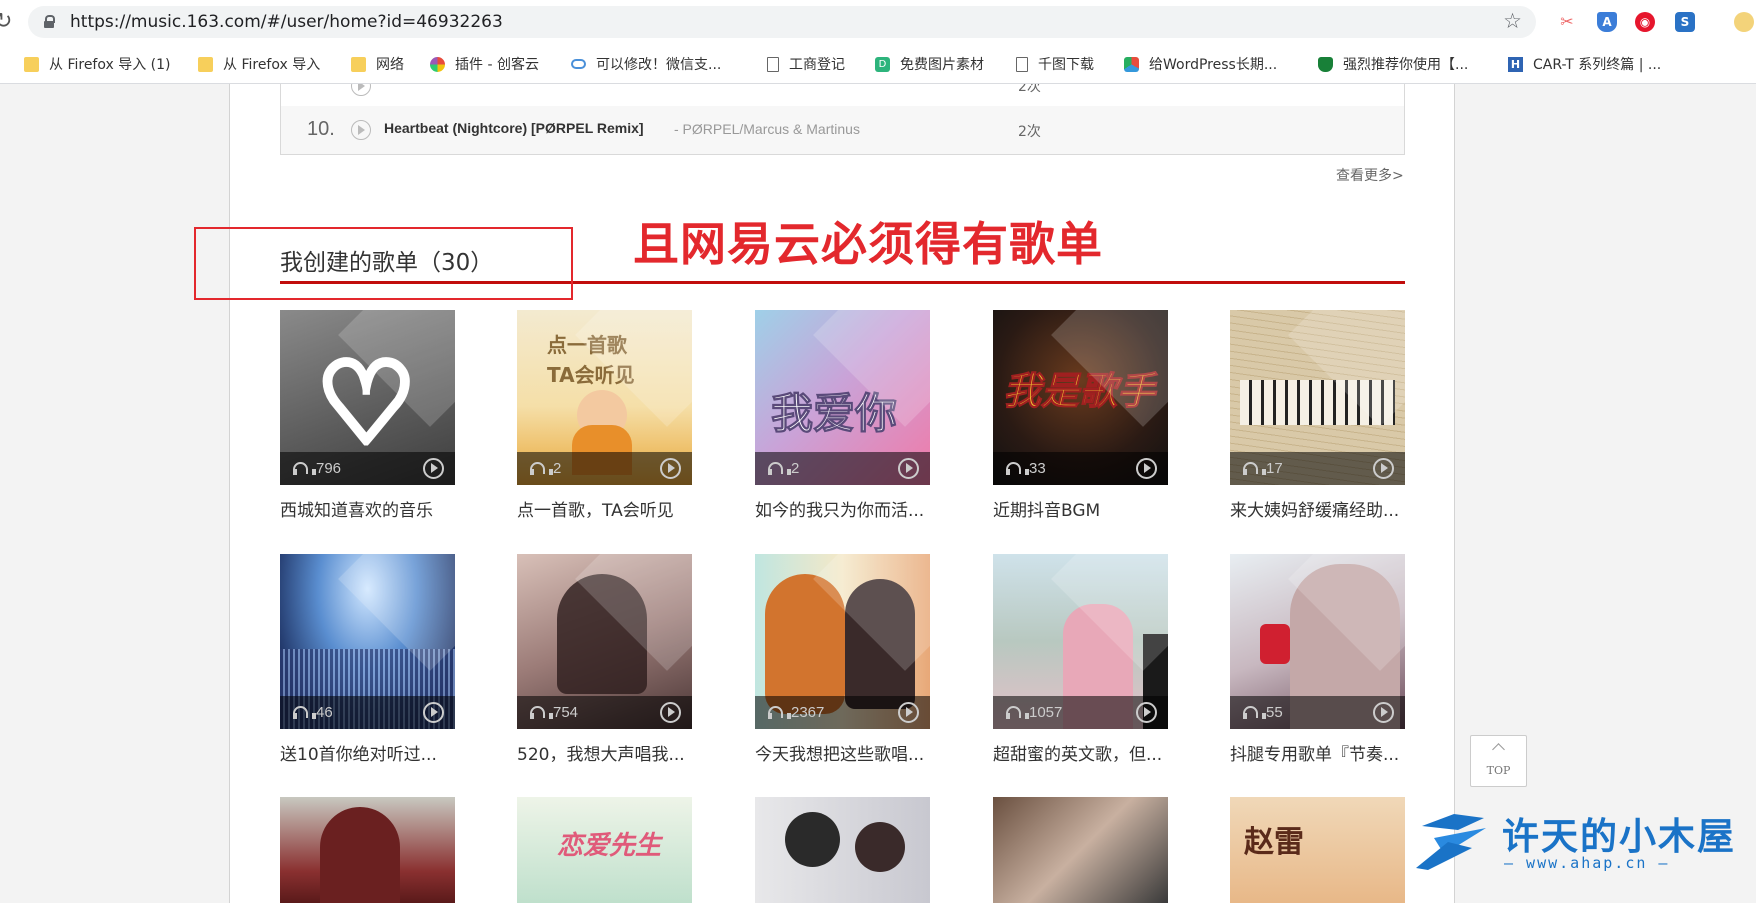  I want to click on d-logo-icon: D, so click(882, 64).